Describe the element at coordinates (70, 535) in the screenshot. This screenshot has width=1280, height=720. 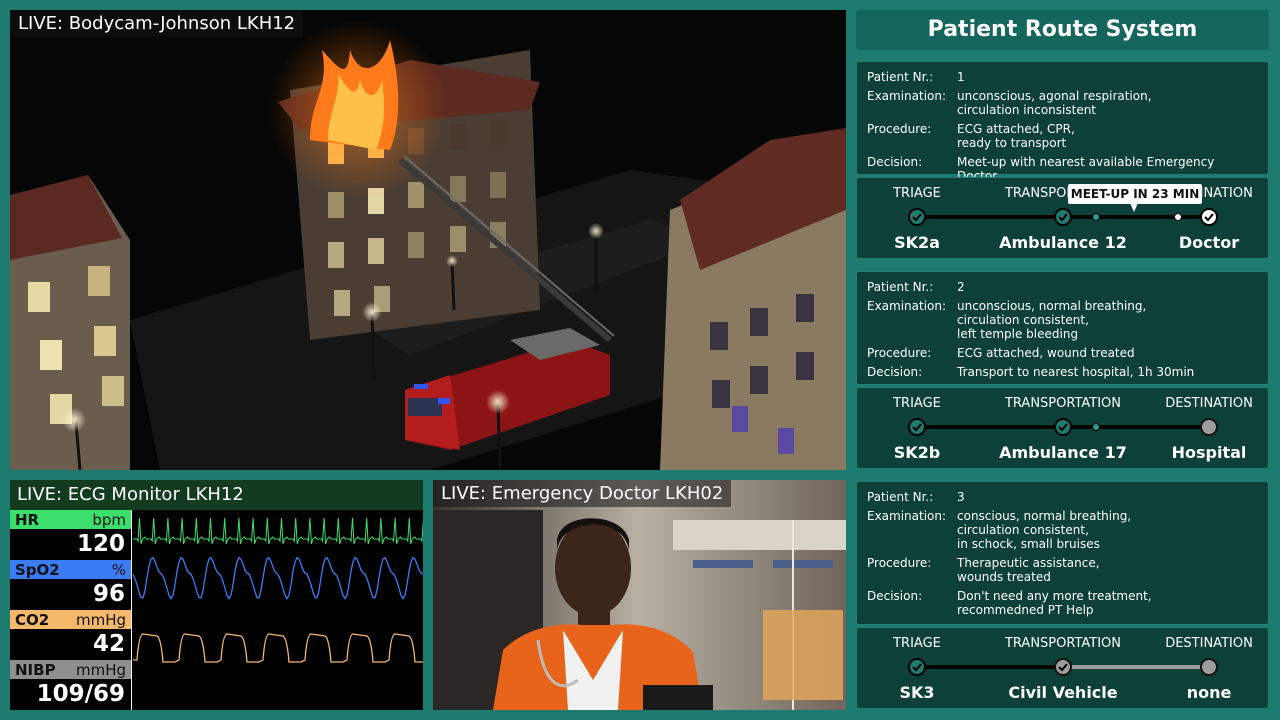
I see `vital-hr: HR bpm 120` at that location.